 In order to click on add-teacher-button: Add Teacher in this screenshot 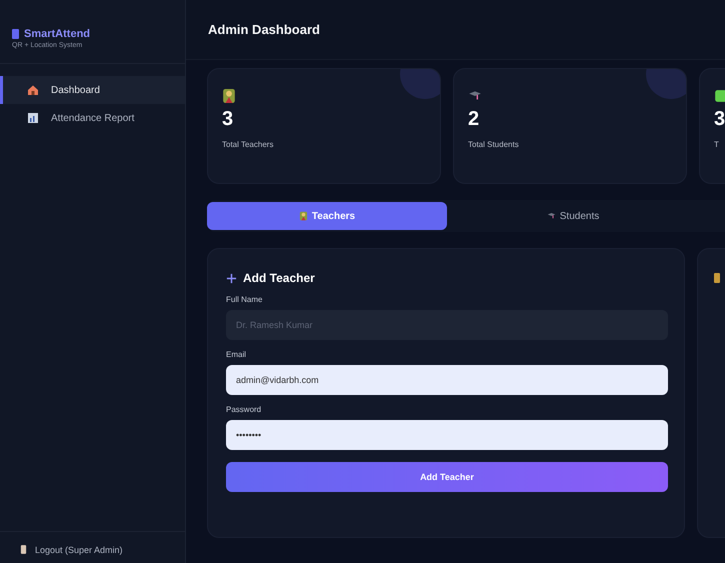, I will do `click(447, 477)`.